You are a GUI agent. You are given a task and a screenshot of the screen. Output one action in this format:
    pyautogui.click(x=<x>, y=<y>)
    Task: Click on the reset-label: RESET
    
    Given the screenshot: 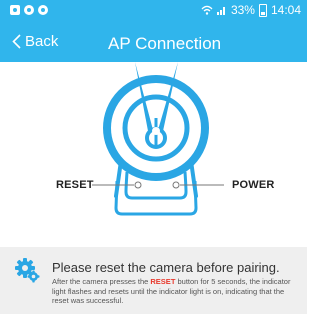 What is the action you would take?
    pyautogui.click(x=75, y=185)
    